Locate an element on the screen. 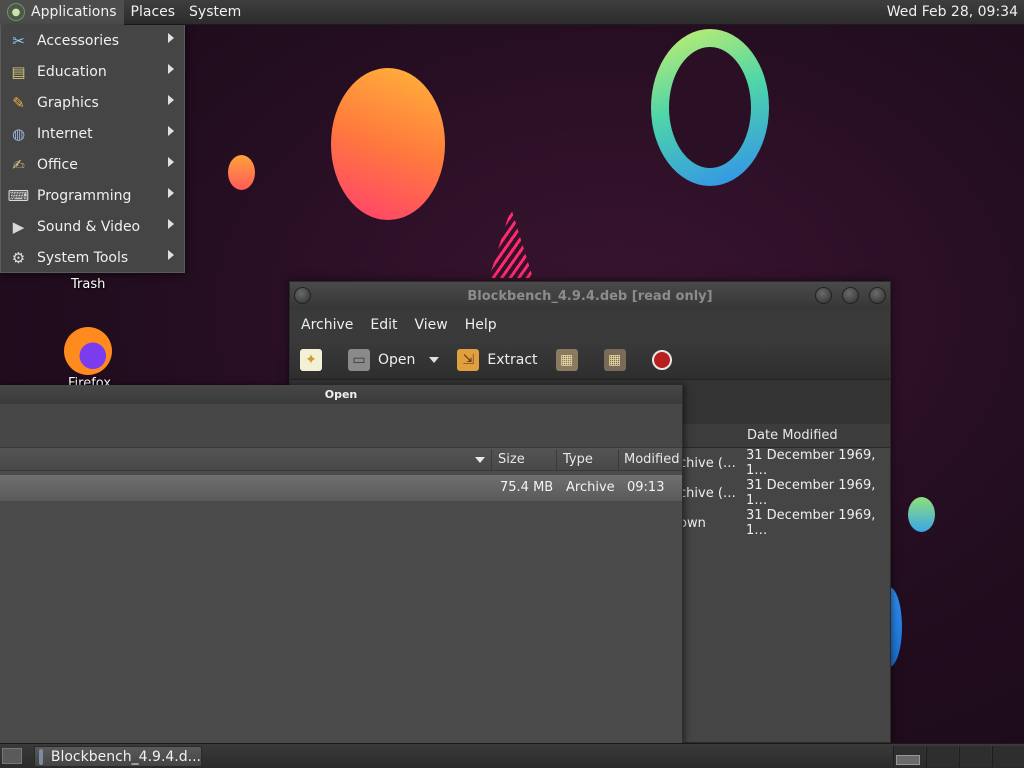 The image size is (1024, 768). graphics-icon: ✎ is located at coordinates (18, 102).